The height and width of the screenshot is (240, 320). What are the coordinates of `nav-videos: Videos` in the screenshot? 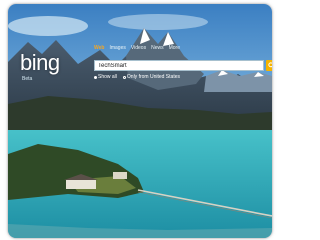 It's located at (138, 48).